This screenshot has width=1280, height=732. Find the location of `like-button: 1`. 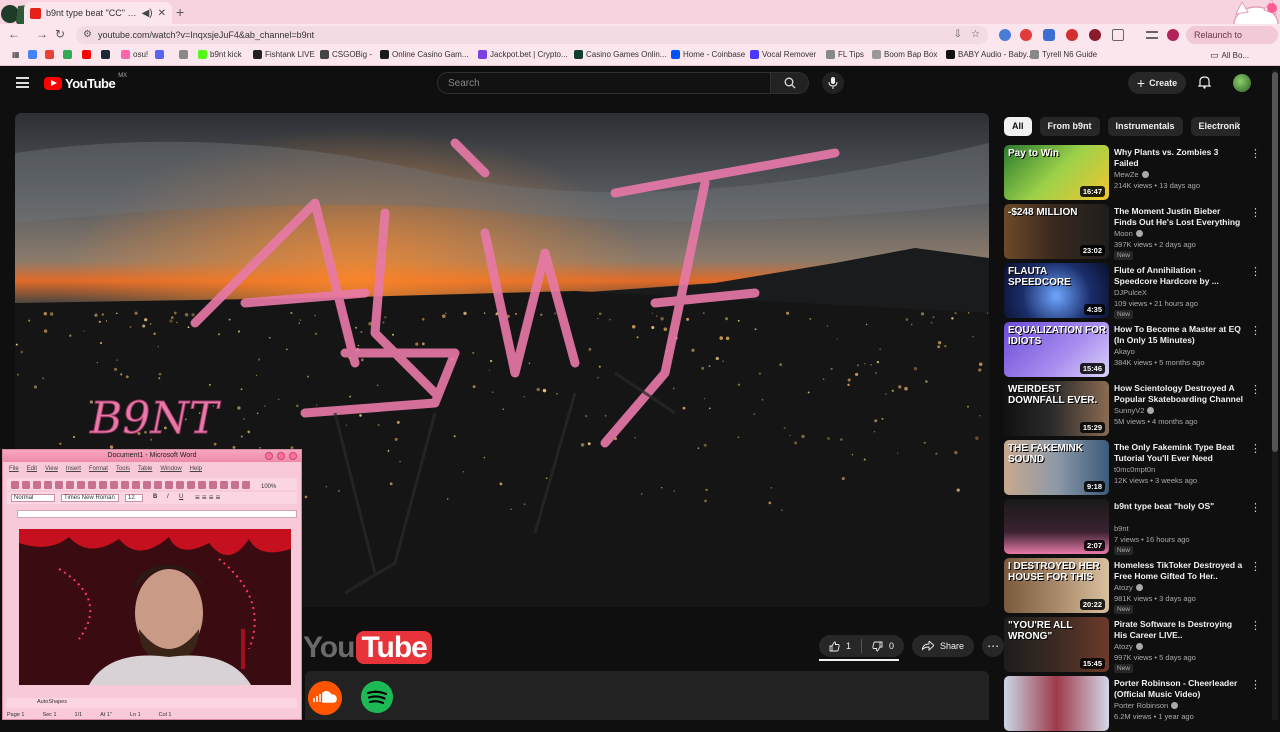

like-button: 1 is located at coordinates (840, 646).